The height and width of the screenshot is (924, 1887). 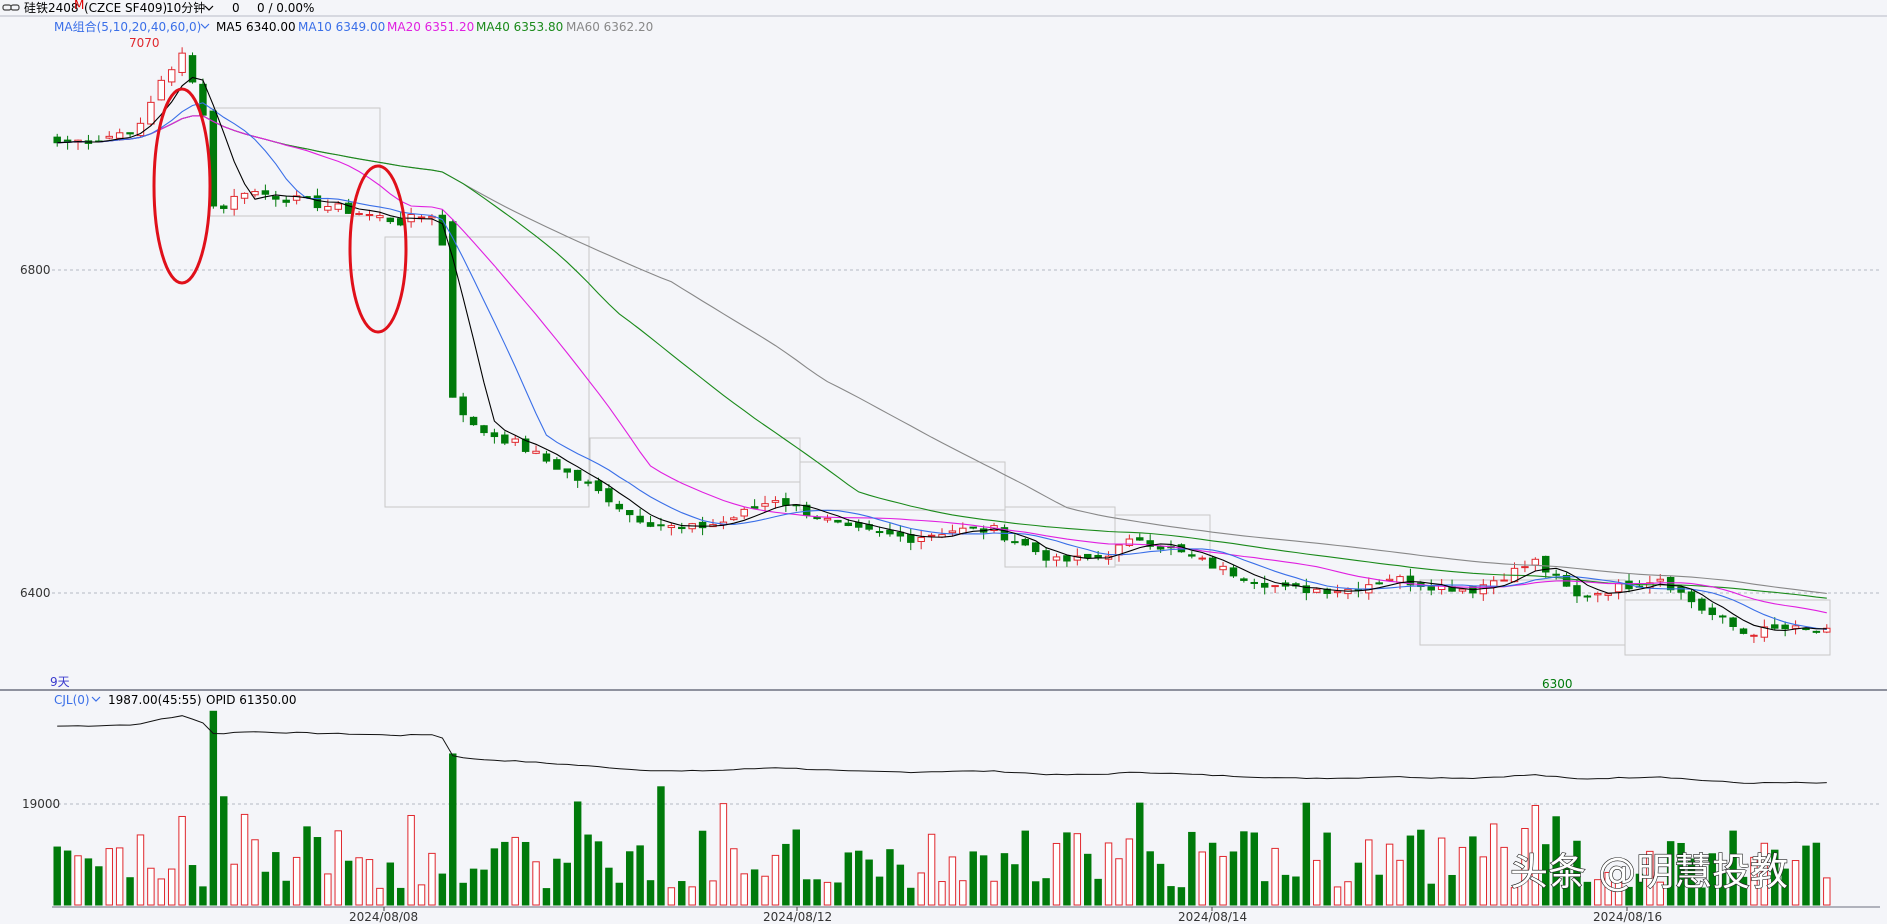 I want to click on volume-tick-19000: 19000, so click(x=41, y=804).